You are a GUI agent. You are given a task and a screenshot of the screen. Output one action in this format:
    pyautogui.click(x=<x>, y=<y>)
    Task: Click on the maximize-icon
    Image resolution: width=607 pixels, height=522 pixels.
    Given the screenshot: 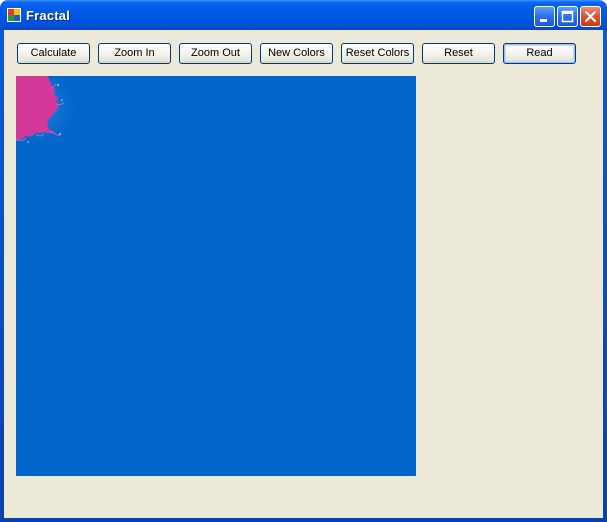 What is the action you would take?
    pyautogui.click(x=567, y=16)
    